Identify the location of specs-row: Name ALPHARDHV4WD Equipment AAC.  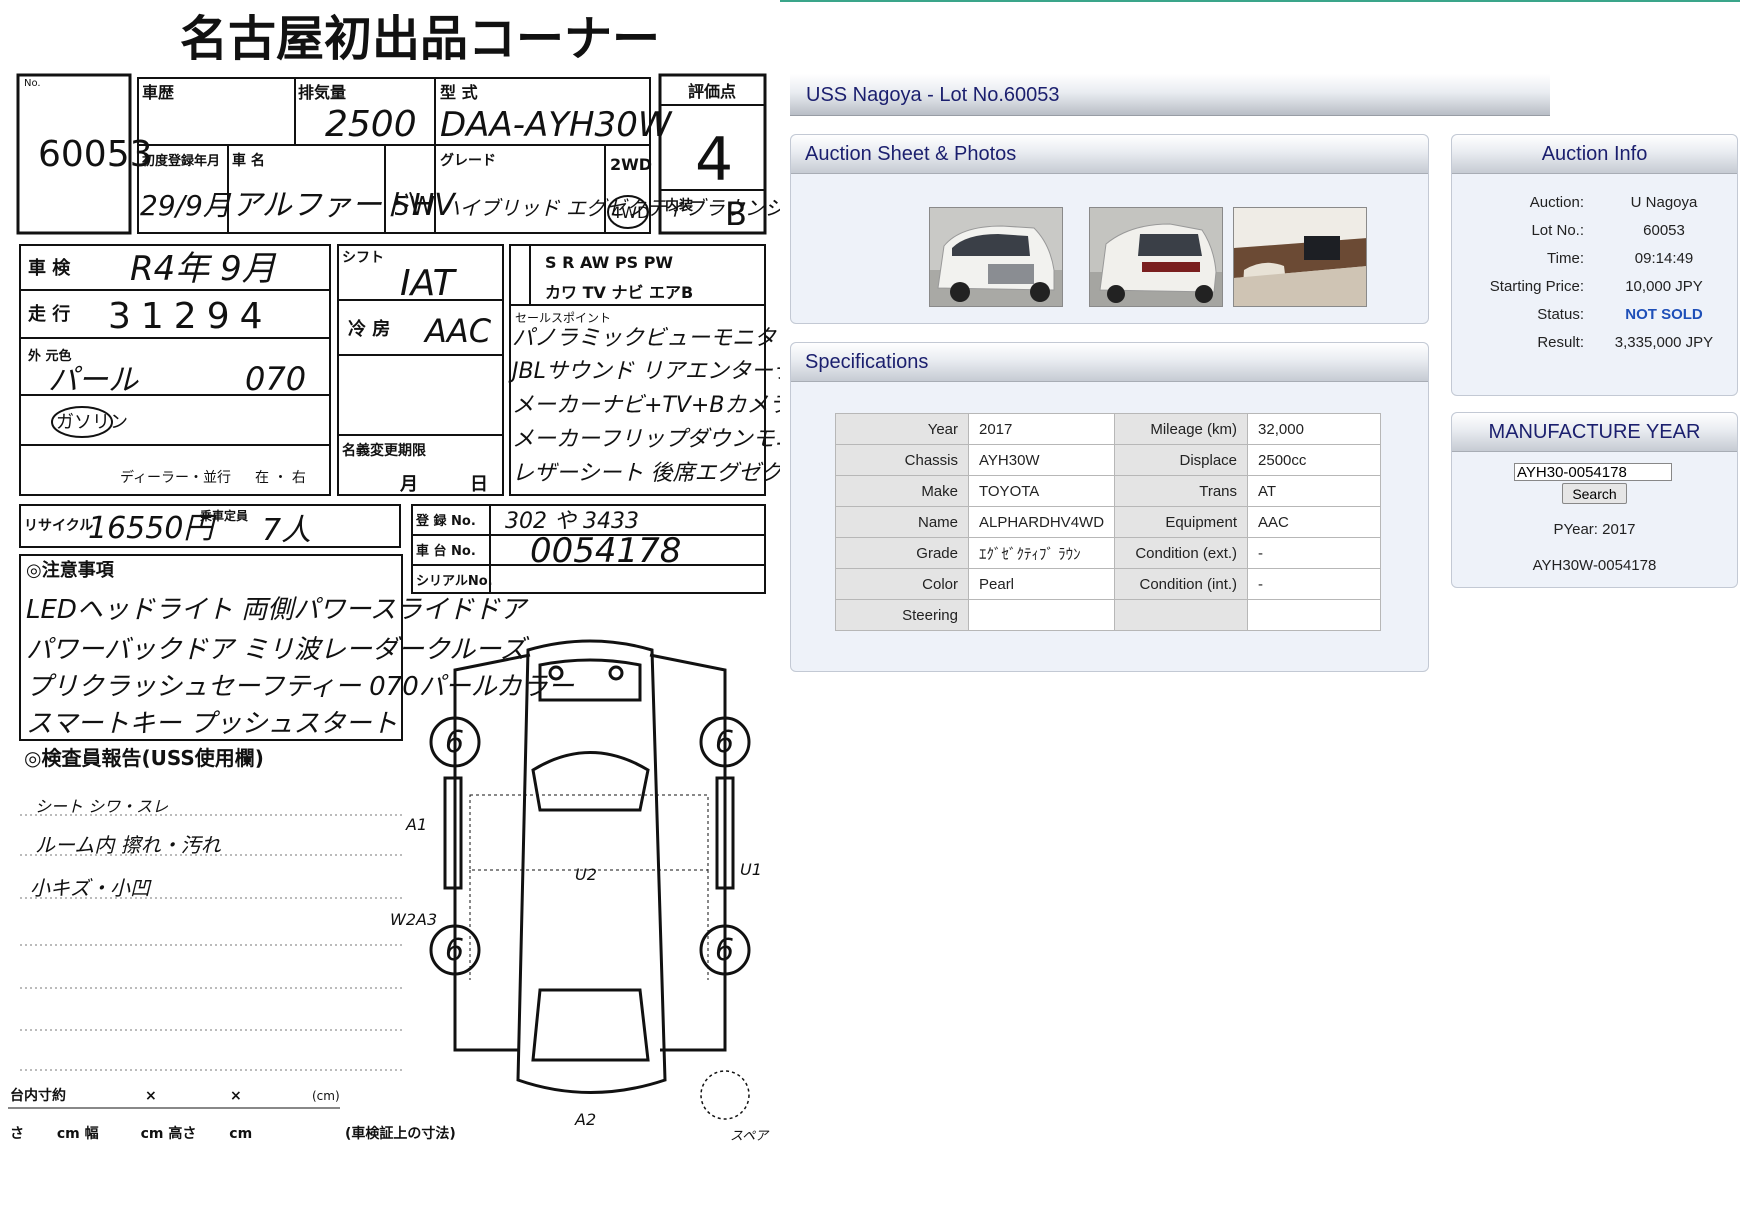
(1108, 522).